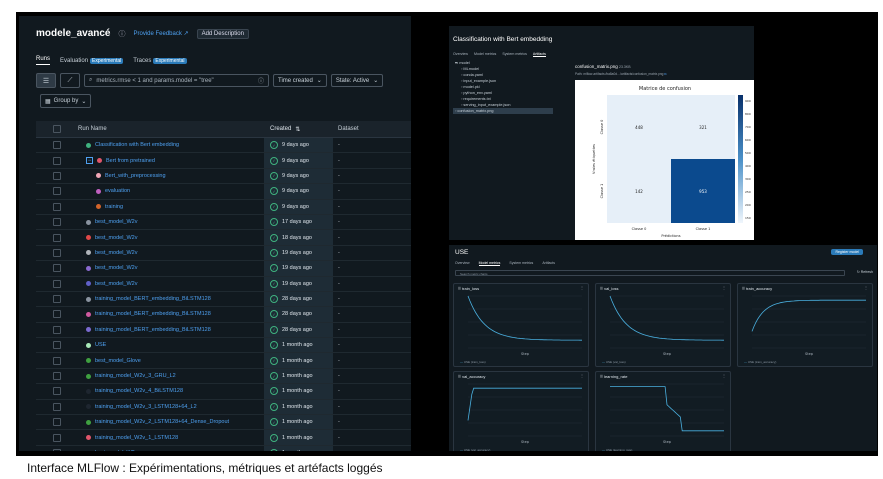 This screenshot has width=883, height=479. I want to click on register-model-button: Register model, so click(847, 252).